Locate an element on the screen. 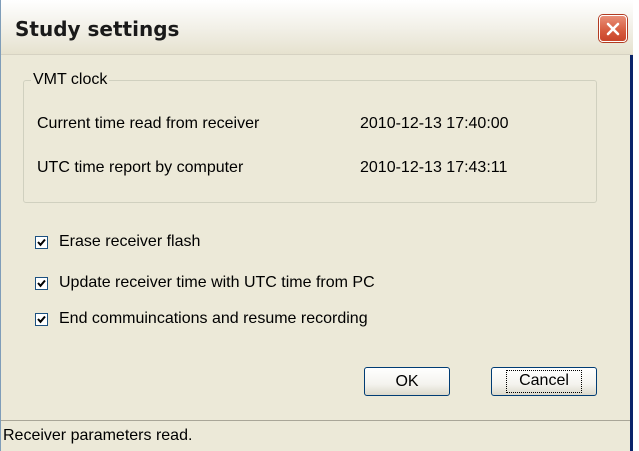 The image size is (639, 451). erase-flash-label: Erase receiver flash is located at coordinates (130, 241).